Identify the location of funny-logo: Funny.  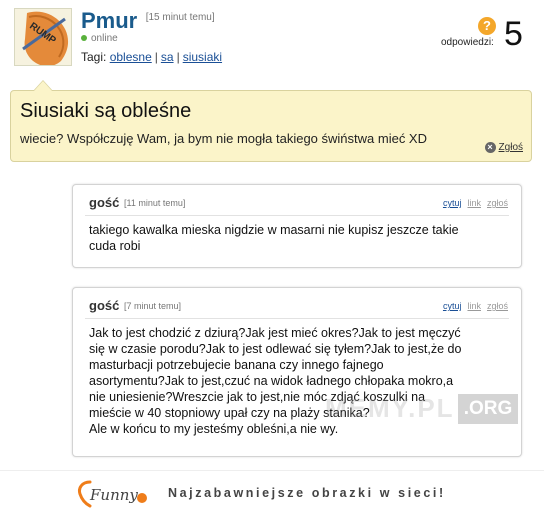
(112, 494).